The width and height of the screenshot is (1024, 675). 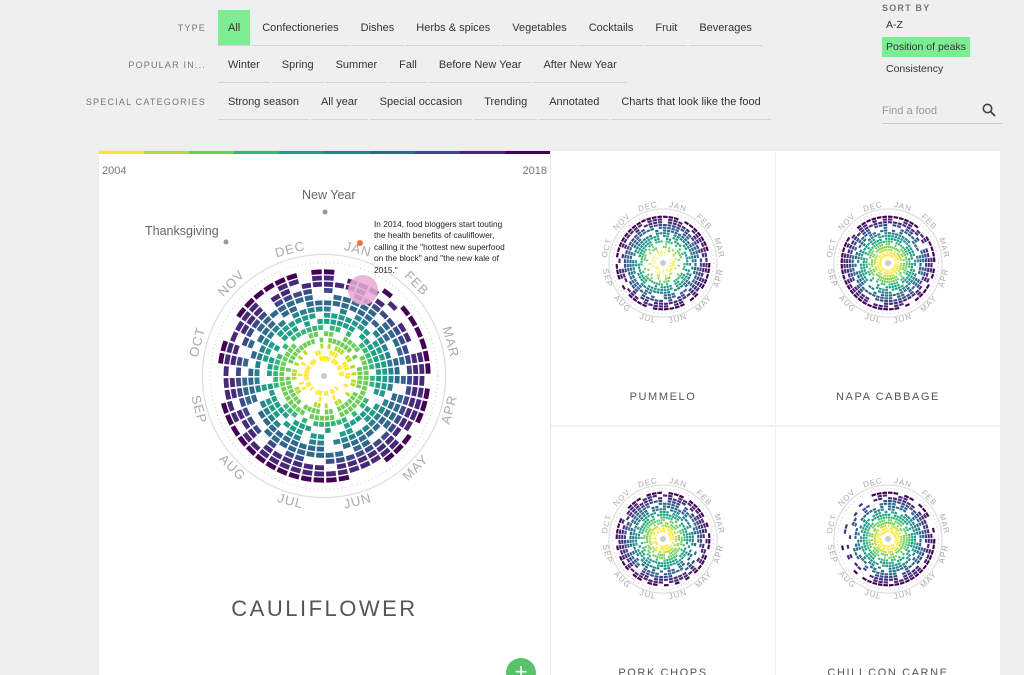 I want to click on filter-option: Fruit, so click(x=666, y=28).